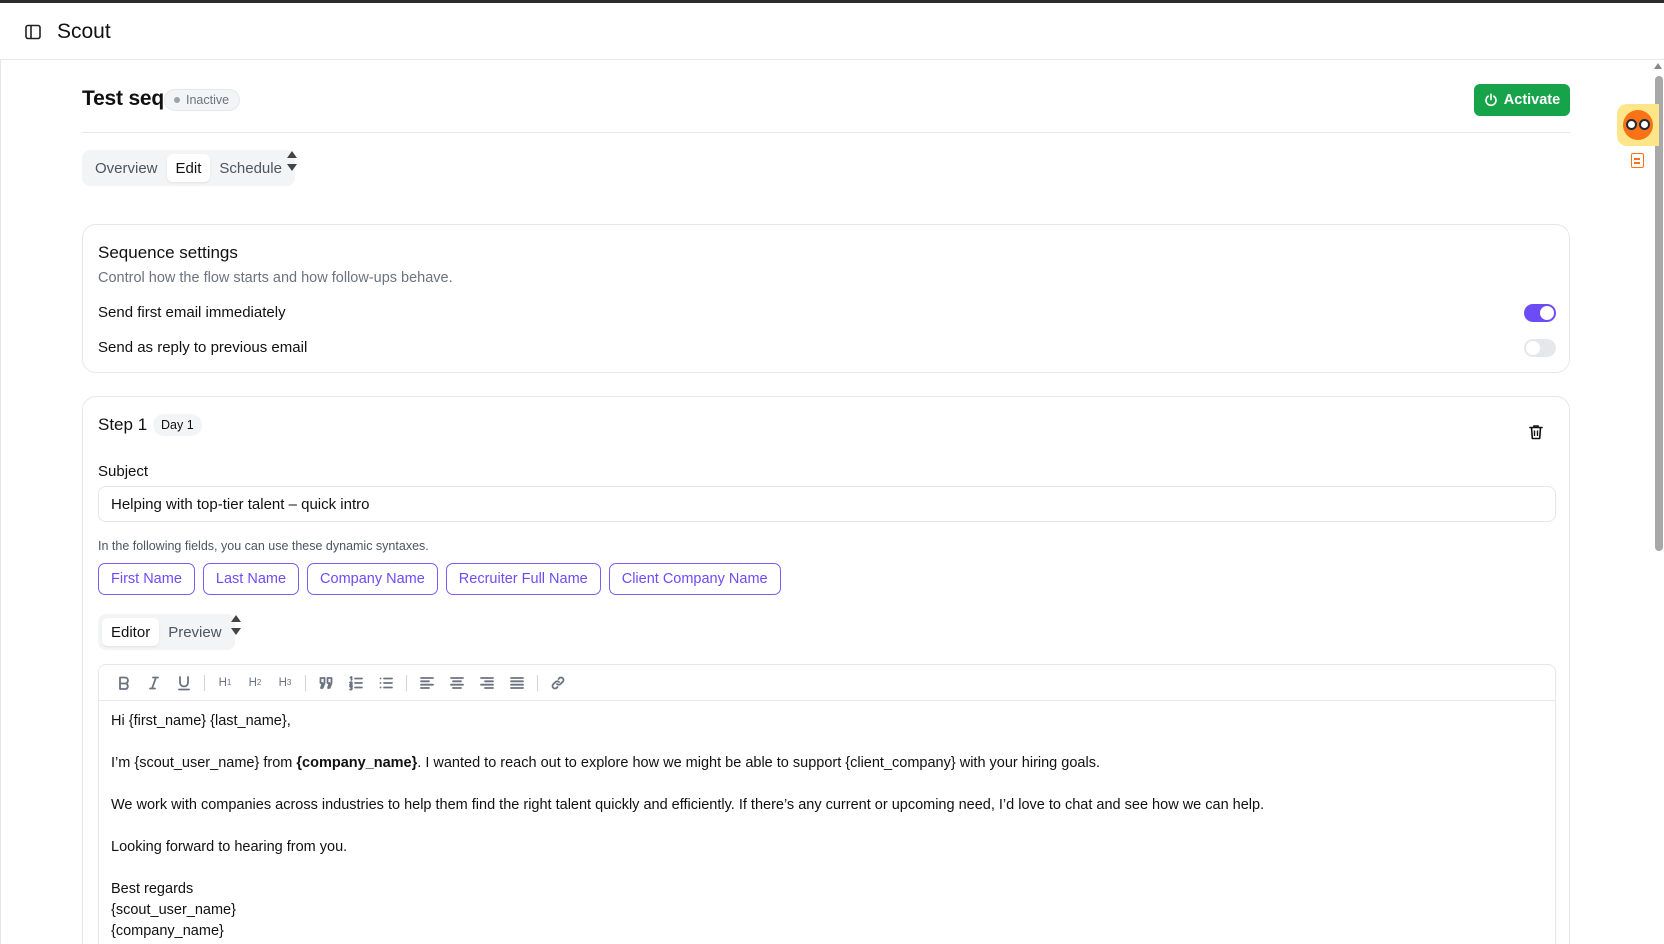 The image size is (1664, 944). What do you see at coordinates (33, 32) in the screenshot?
I see `sidebar-toggle-icon` at bounding box center [33, 32].